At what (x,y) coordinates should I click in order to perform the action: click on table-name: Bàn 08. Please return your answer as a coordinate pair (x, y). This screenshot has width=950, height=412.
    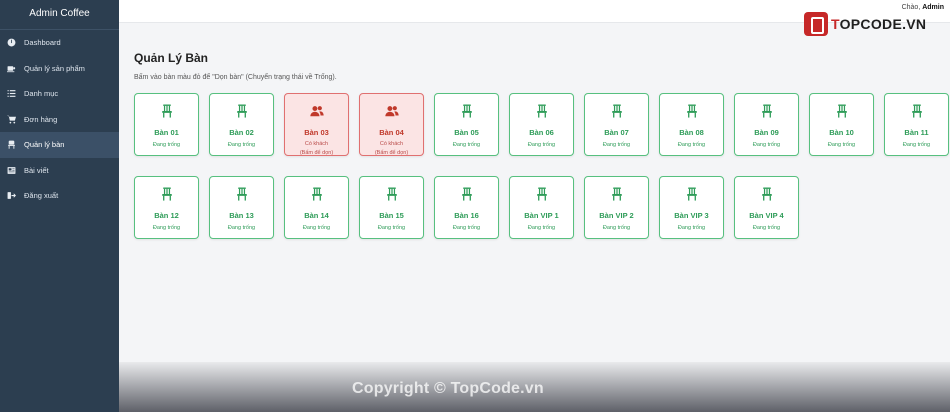
    Looking at the image, I should click on (691, 132).